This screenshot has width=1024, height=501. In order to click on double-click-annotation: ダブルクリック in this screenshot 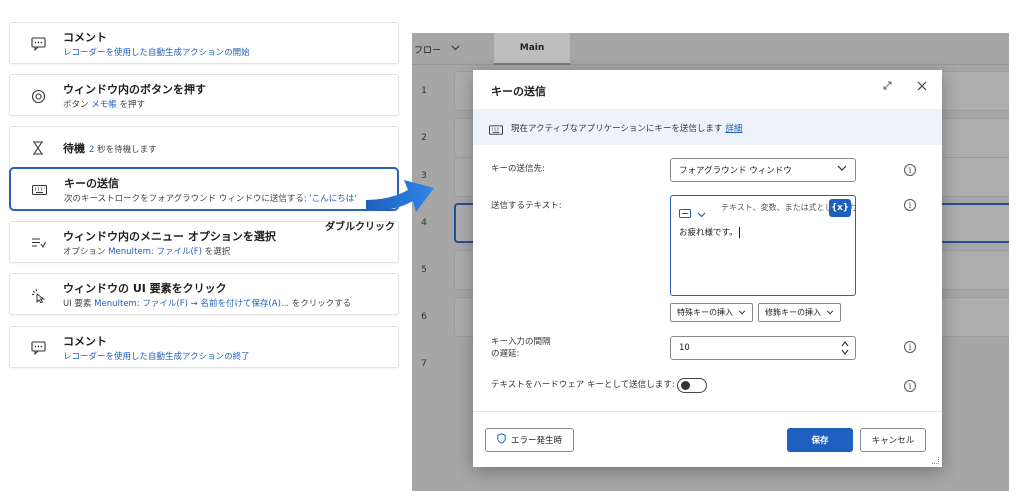, I will do `click(360, 227)`.